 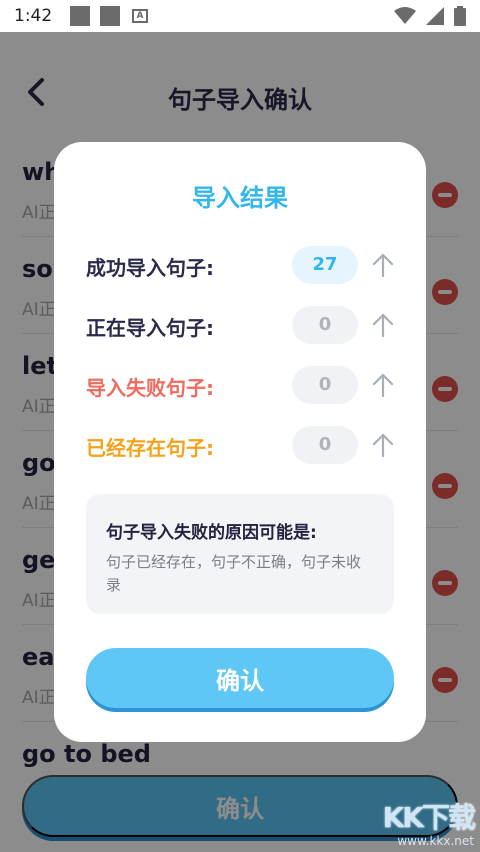 I want to click on reason-title: 句子导入失败的原因可能是:, so click(x=211, y=533).